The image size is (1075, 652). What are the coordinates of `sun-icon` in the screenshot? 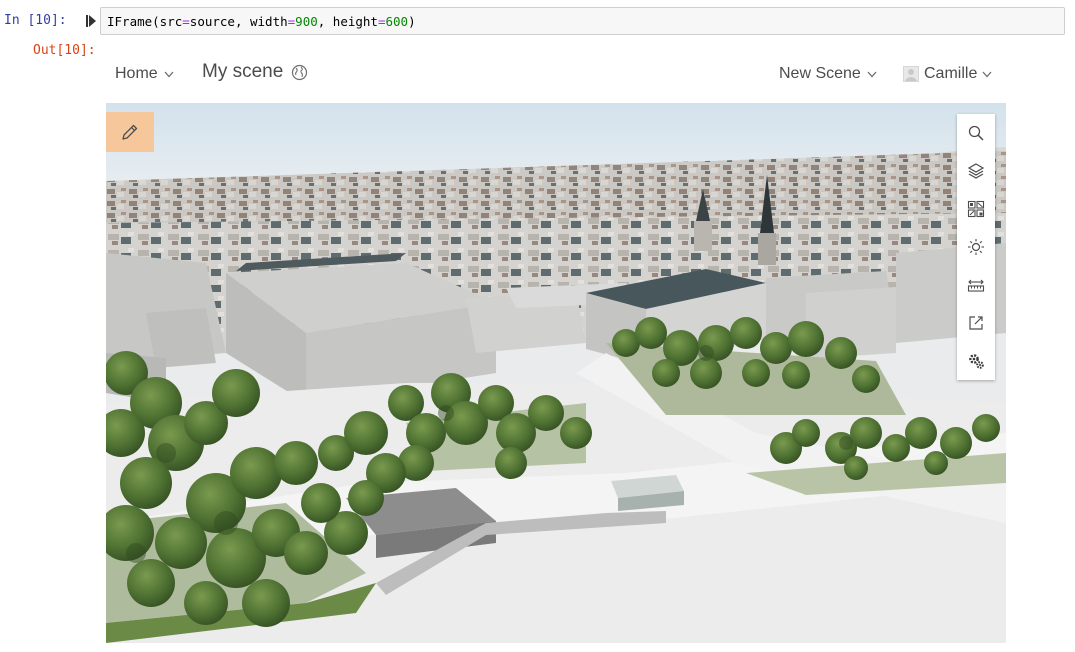 It's located at (976, 247).